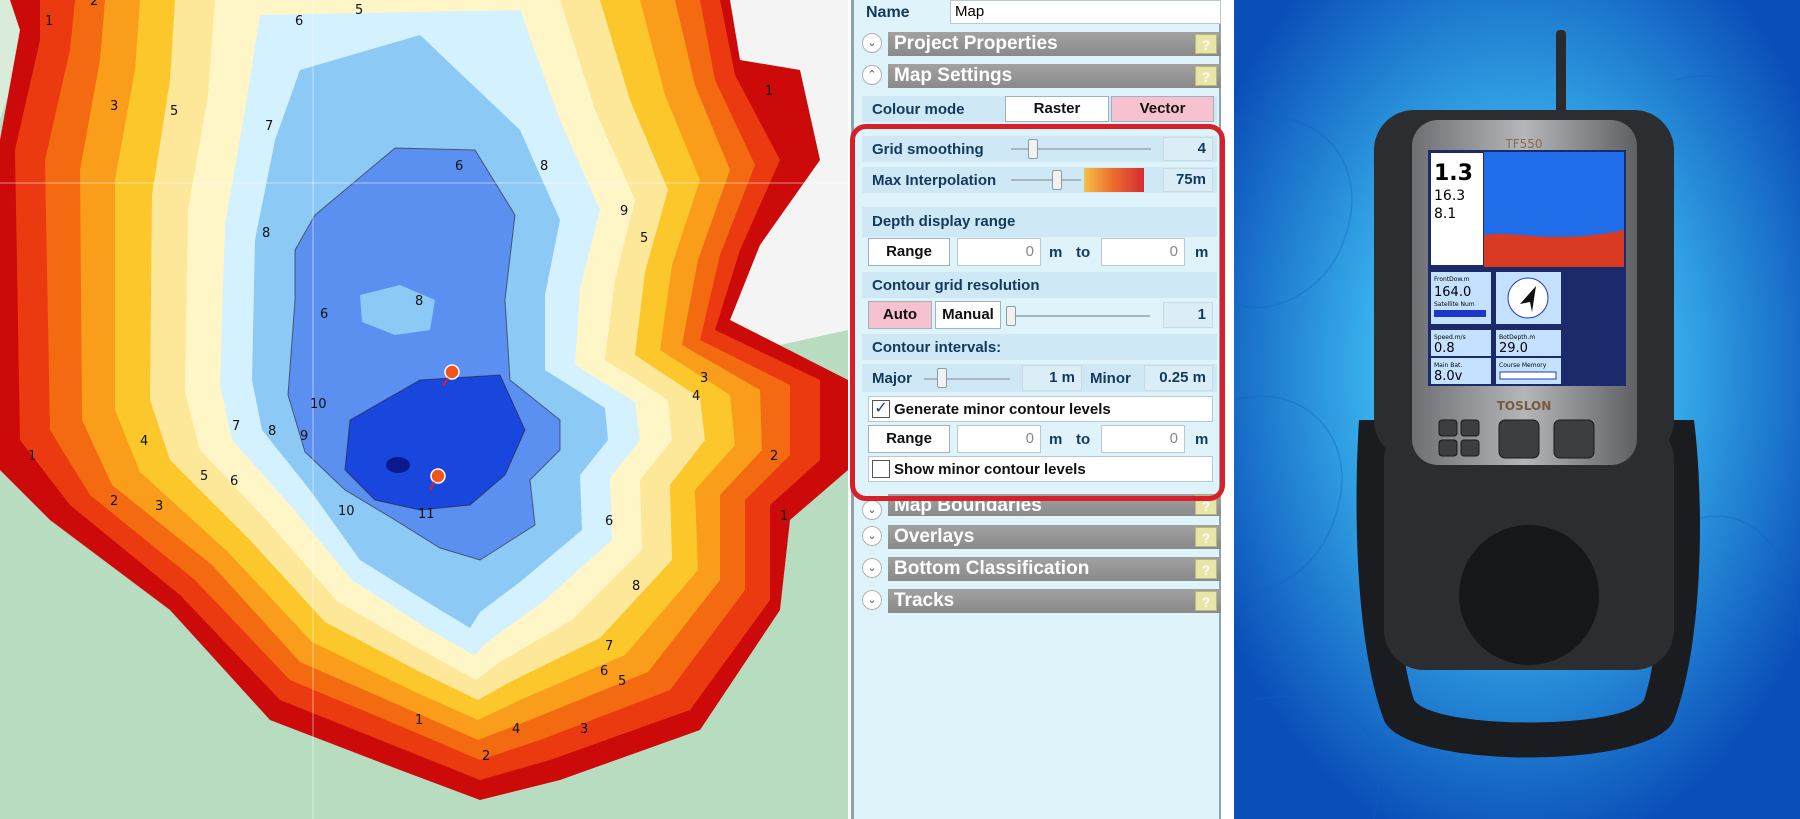  Describe the element at coordinates (1444, 348) in the screenshot. I see `speed-value: 0.8` at that location.